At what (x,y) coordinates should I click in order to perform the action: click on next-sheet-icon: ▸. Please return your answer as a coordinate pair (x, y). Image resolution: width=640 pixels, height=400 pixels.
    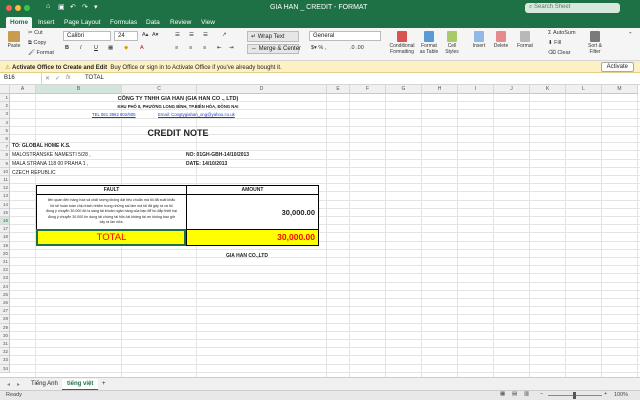
    Looking at the image, I should click on (18, 384).